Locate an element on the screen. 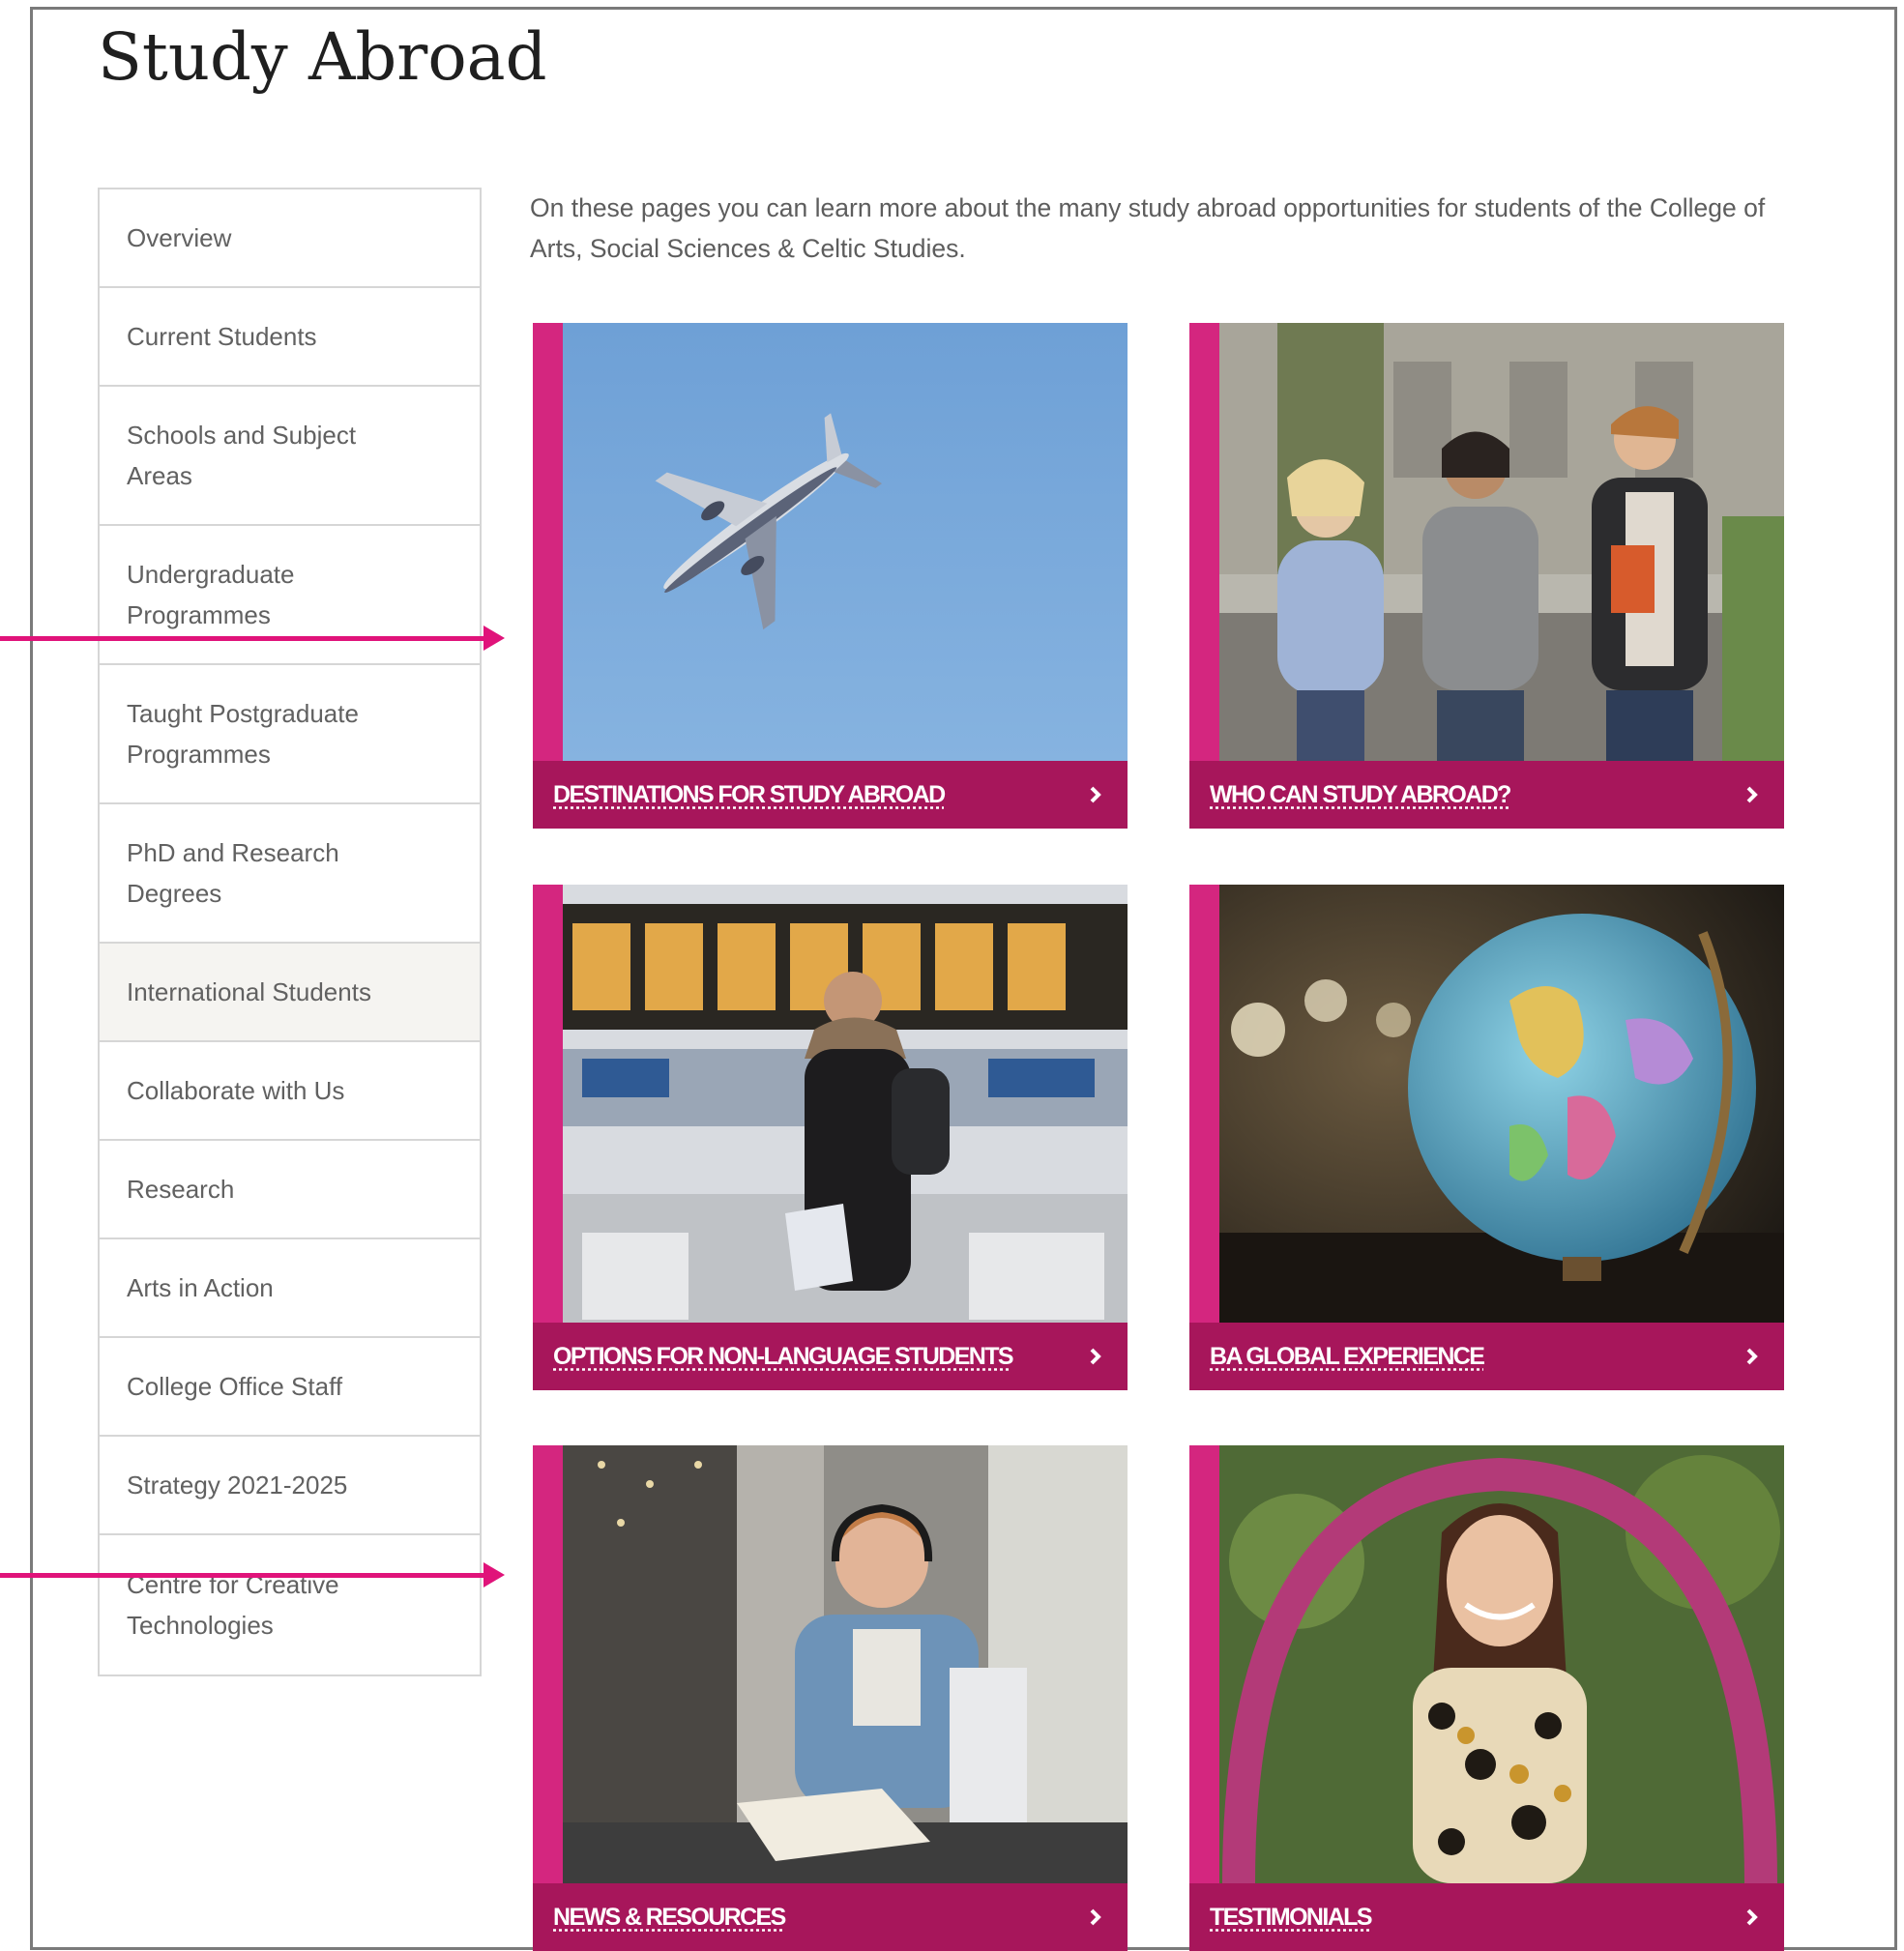  card-label-bar: DESTINATIONS FOR STUDY ABROAD is located at coordinates (831, 795).